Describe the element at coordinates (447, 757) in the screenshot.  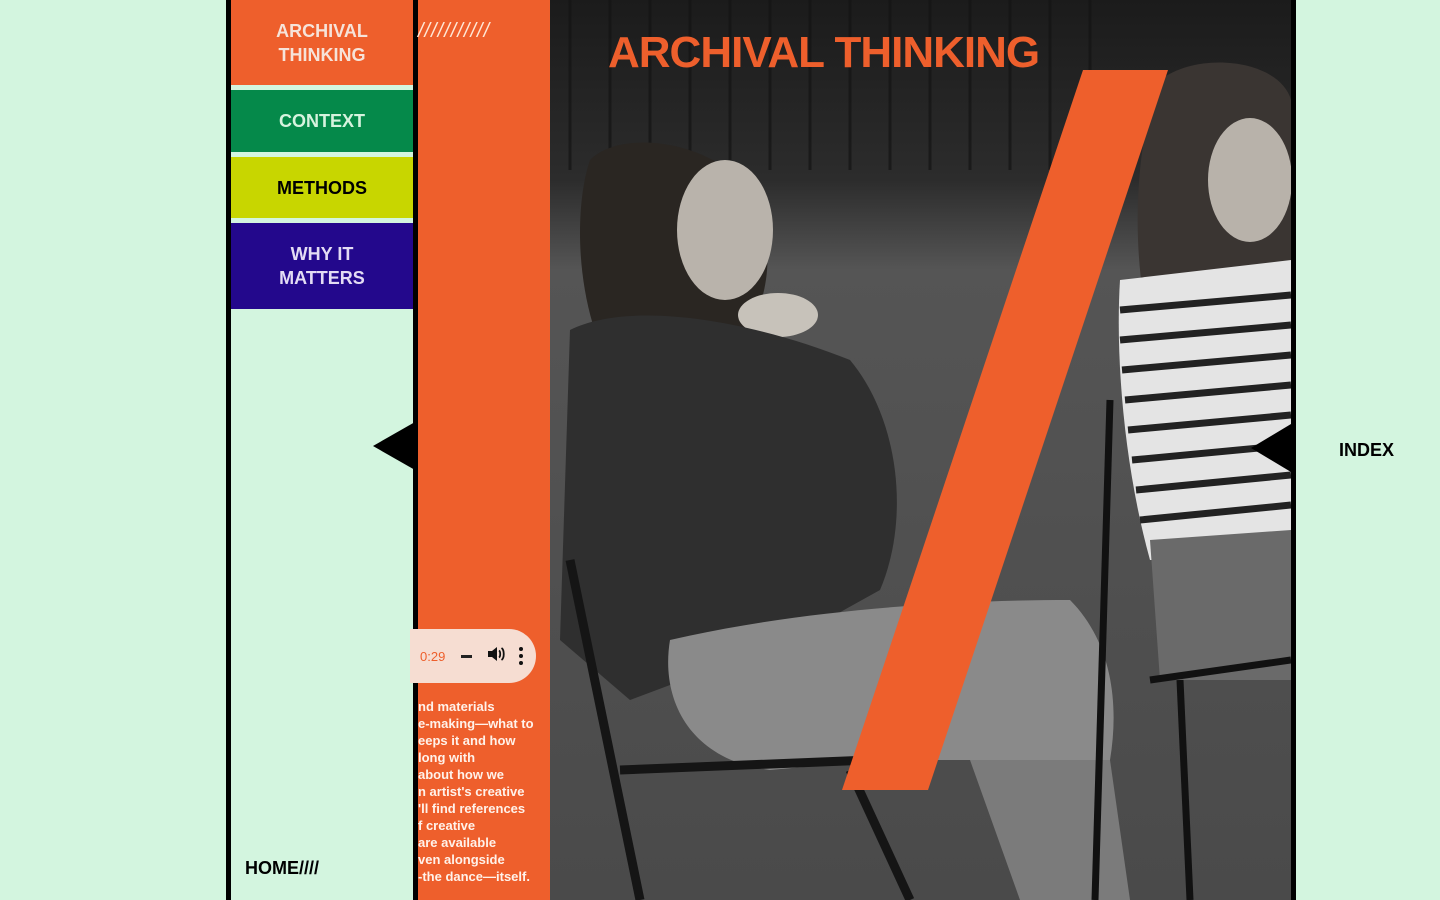
I see `intro-text-line: long with` at that location.